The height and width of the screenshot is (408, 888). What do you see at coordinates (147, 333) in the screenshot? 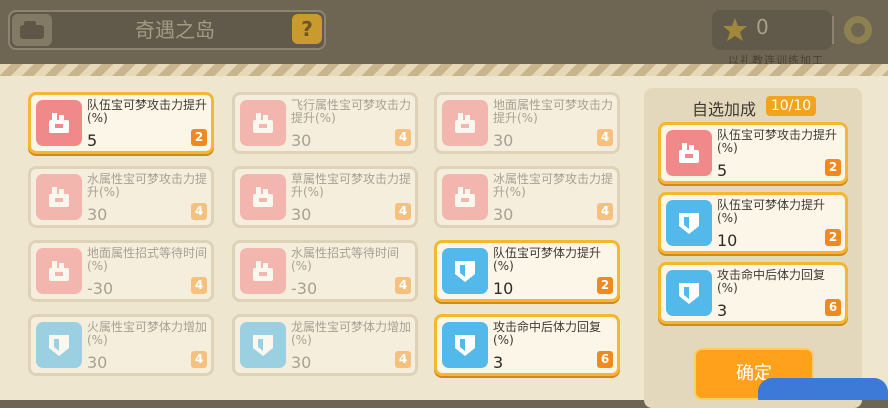
I see `skill-name: 火属性宝可梦体力增加(%)` at bounding box center [147, 333].